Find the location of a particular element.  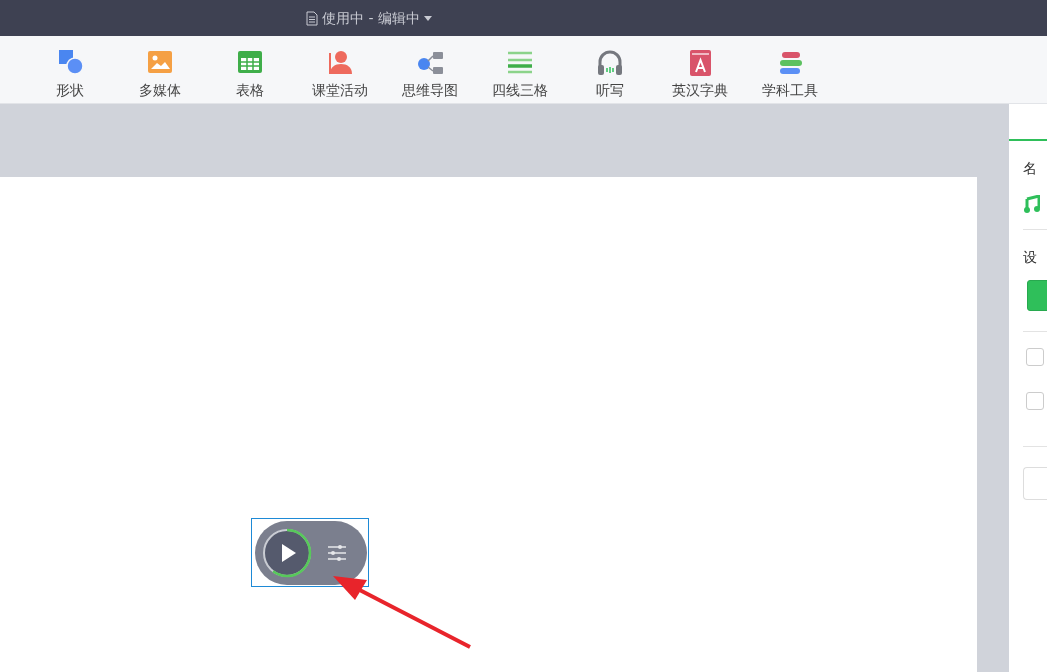

input-field is located at coordinates (1035, 483).